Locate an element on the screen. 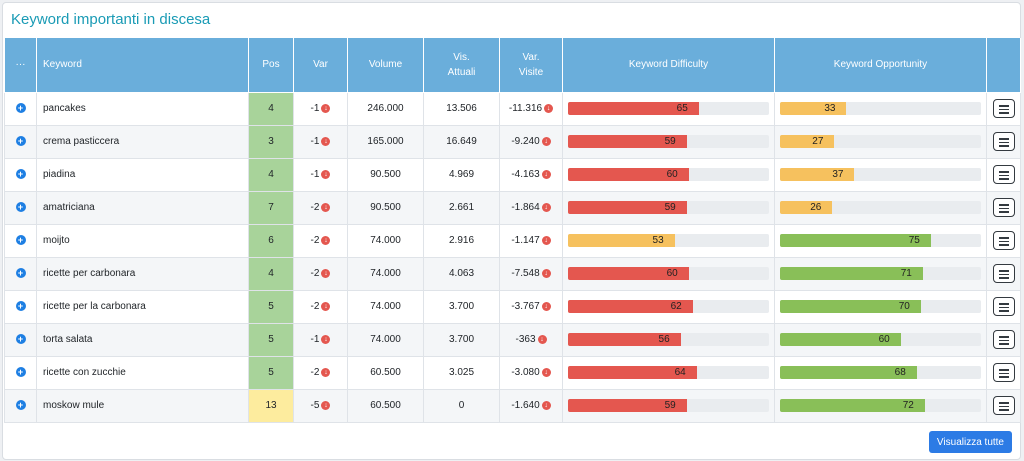  keyword-opportunity-cell: 71 is located at coordinates (880, 273).